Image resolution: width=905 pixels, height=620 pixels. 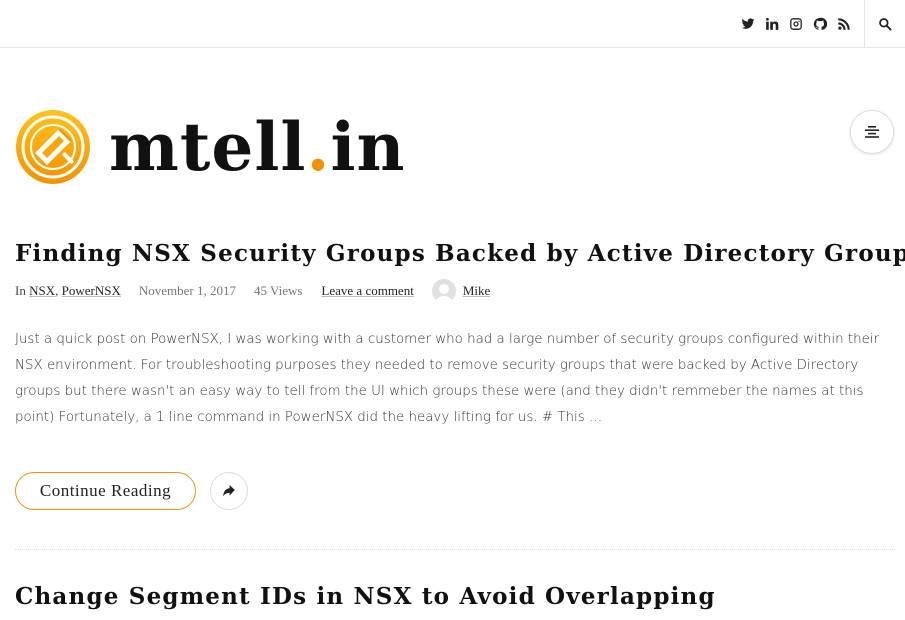 What do you see at coordinates (367, 291) in the screenshot?
I see `comment-link: Leave a comment` at bounding box center [367, 291].